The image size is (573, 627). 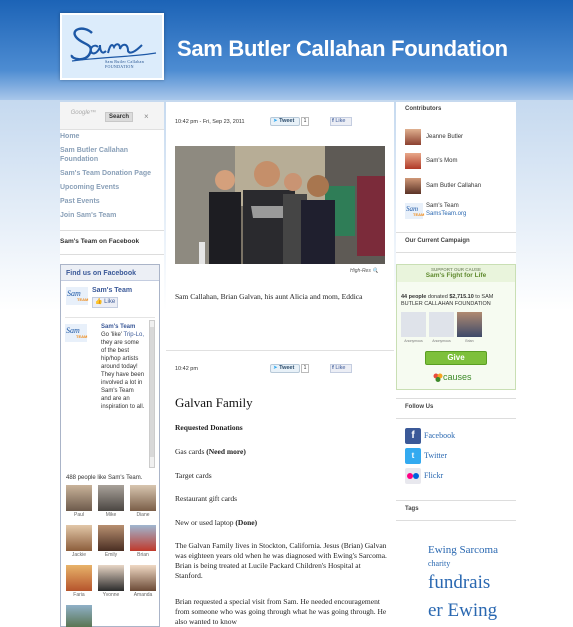 I want to click on fan-name: Emily, so click(x=111, y=555).